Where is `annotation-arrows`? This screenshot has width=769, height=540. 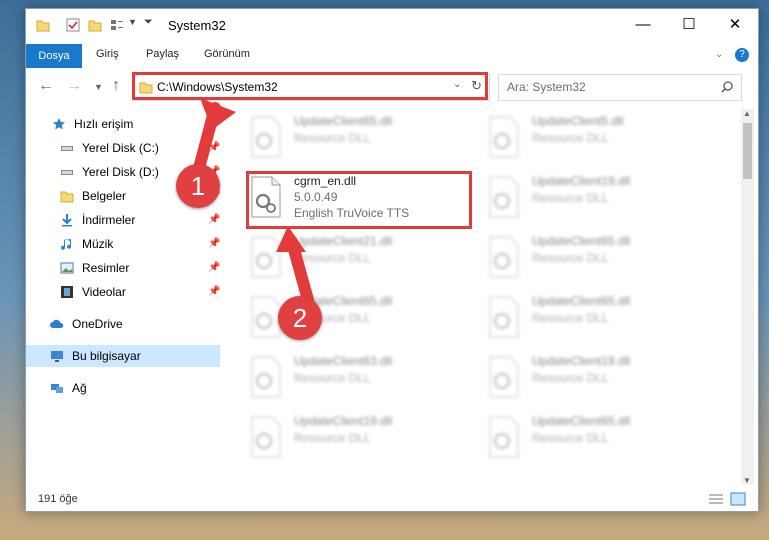
annotation-arrows is located at coordinates (253, 202).